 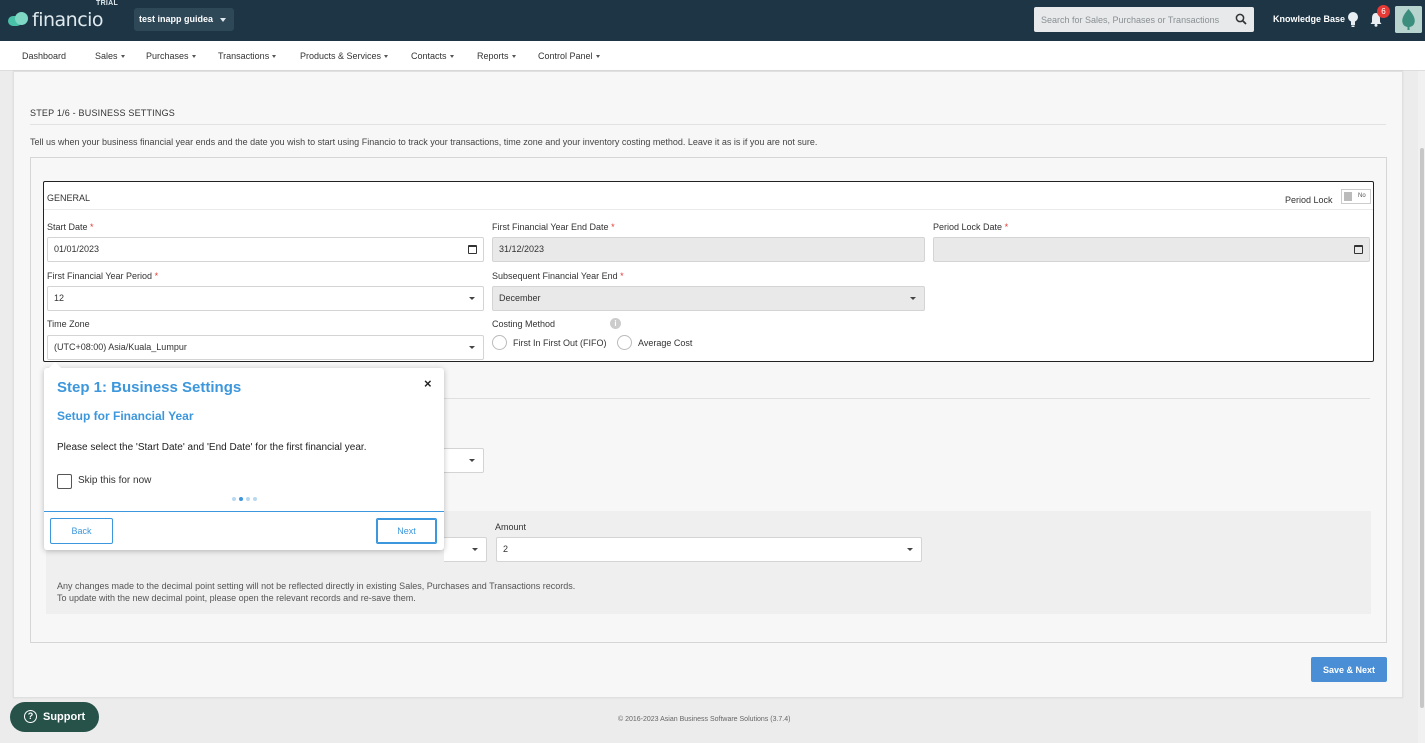 I want to click on support-label: Support, so click(x=64, y=717).